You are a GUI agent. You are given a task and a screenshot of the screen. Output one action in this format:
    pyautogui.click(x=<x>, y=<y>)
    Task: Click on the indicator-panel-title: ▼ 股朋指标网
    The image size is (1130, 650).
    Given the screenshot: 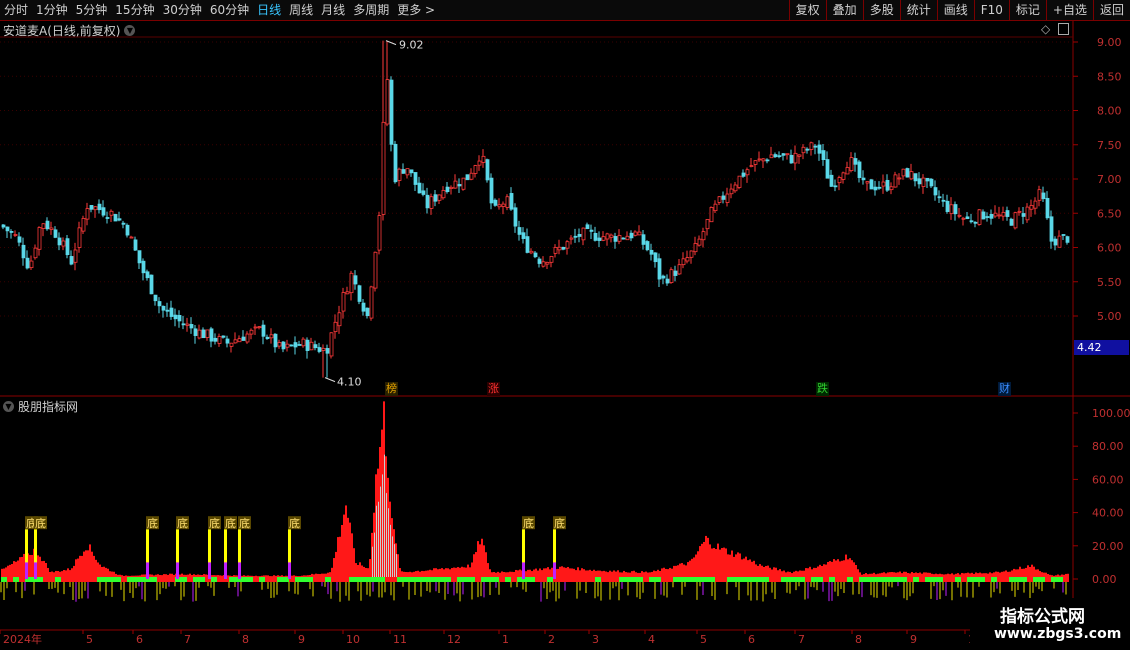 What is the action you would take?
    pyautogui.click(x=40, y=406)
    